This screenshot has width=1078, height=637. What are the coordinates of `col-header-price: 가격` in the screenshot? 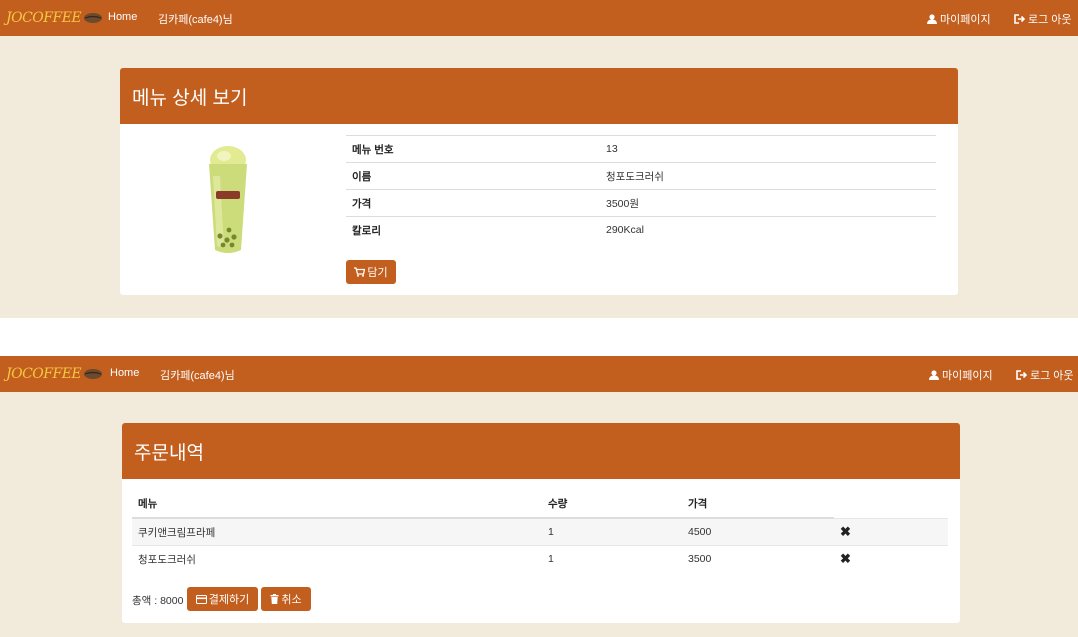 It's located at (758, 504).